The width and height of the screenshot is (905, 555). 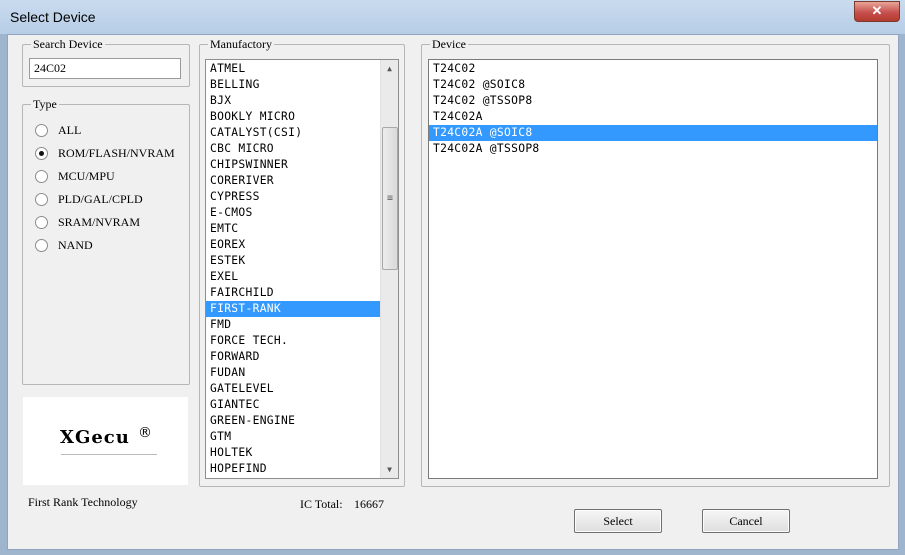 I want to click on device-item: T24C02A @TSSOP8, so click(x=653, y=149).